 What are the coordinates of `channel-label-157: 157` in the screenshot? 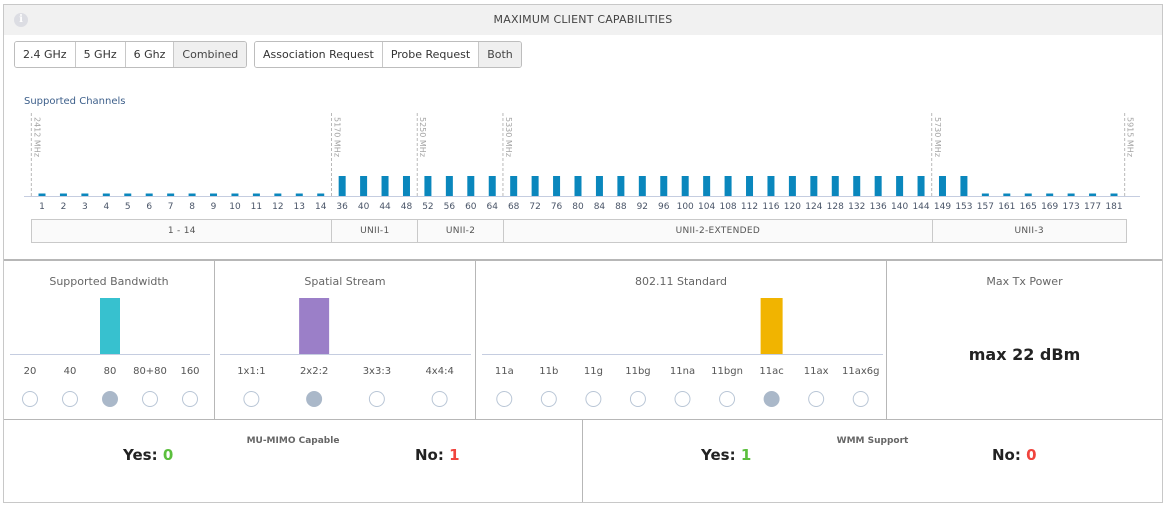 It's located at (985, 207).